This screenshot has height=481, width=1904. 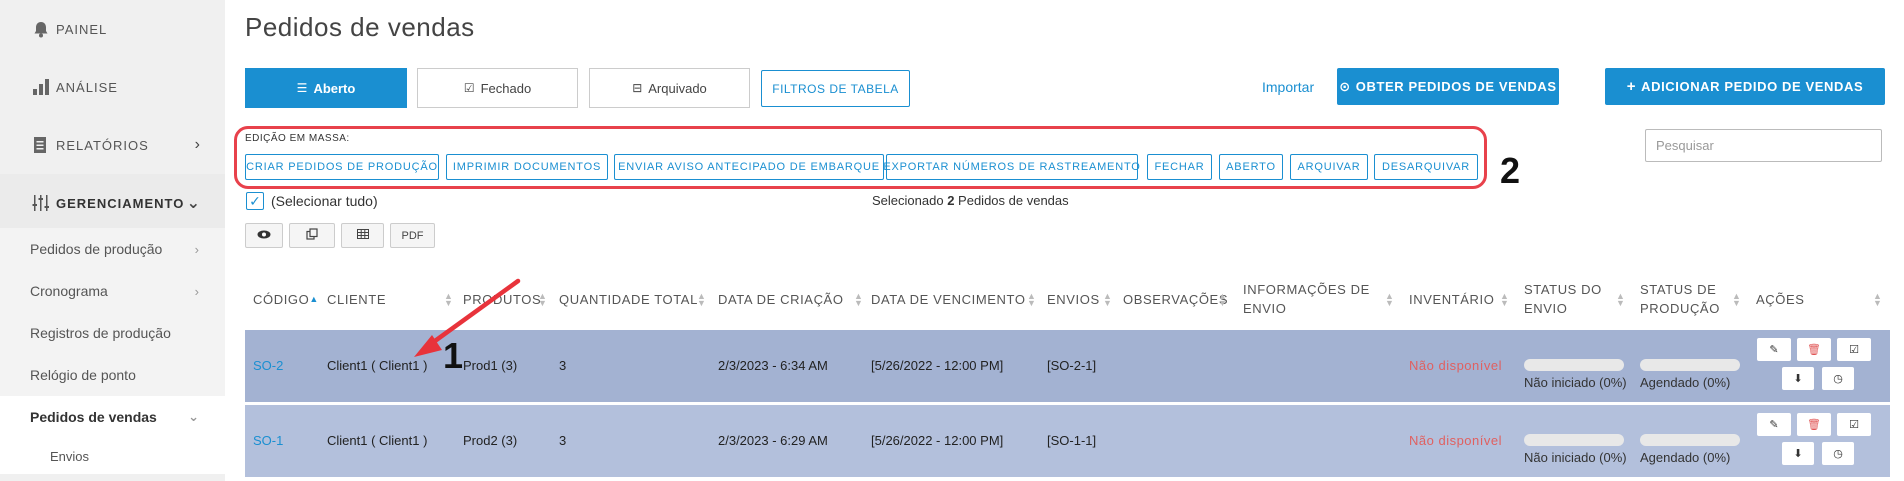 I want to click on header-acoes: AÇÕES, so click(x=1780, y=299).